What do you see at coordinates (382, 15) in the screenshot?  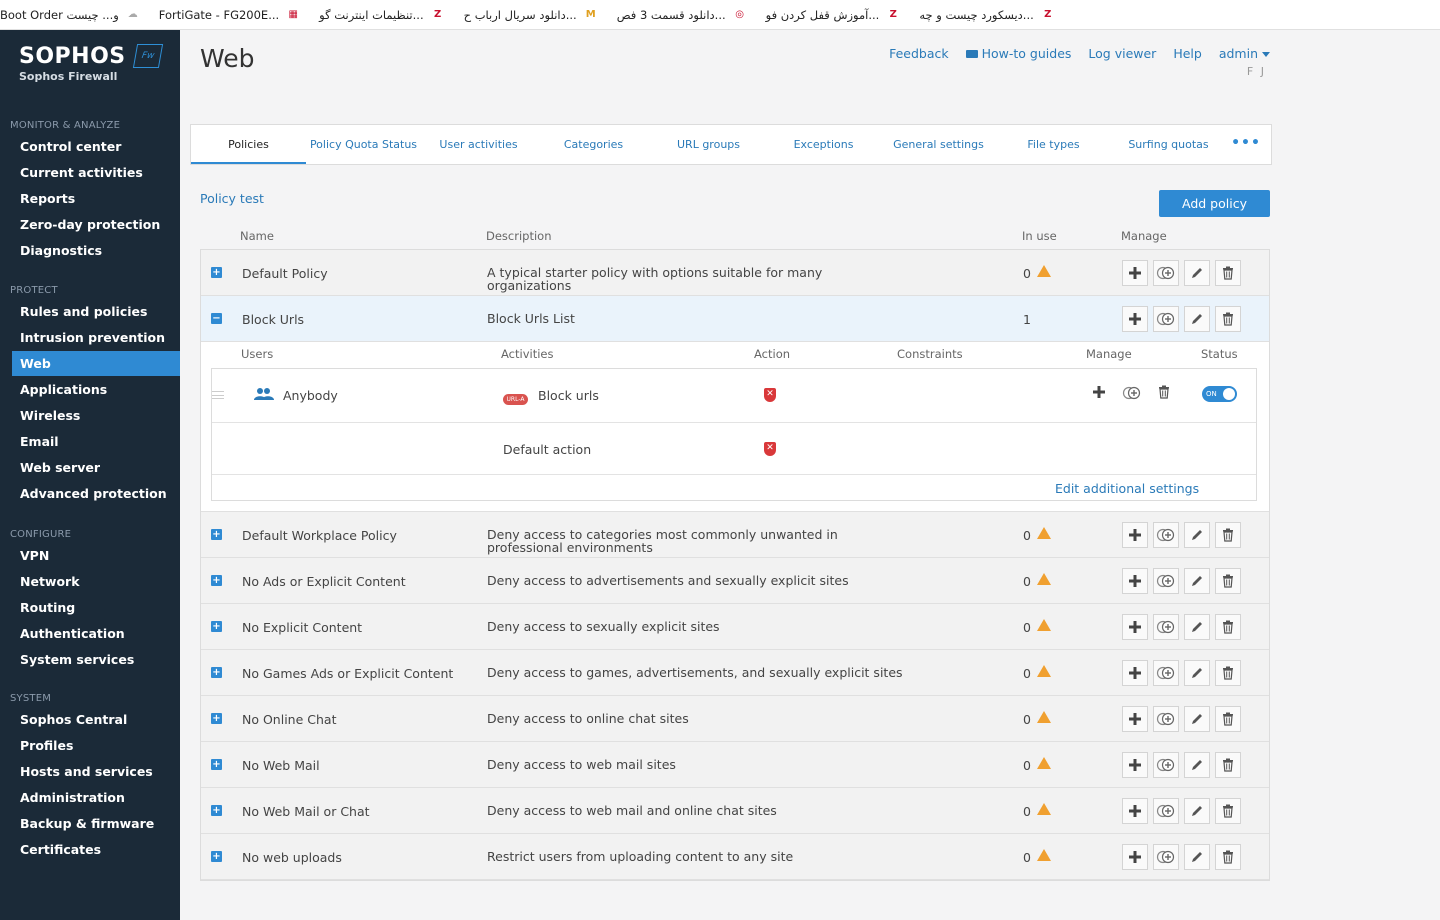 I see `bookmark-item: تنظیمات اینترنت گو... Z` at bounding box center [382, 15].